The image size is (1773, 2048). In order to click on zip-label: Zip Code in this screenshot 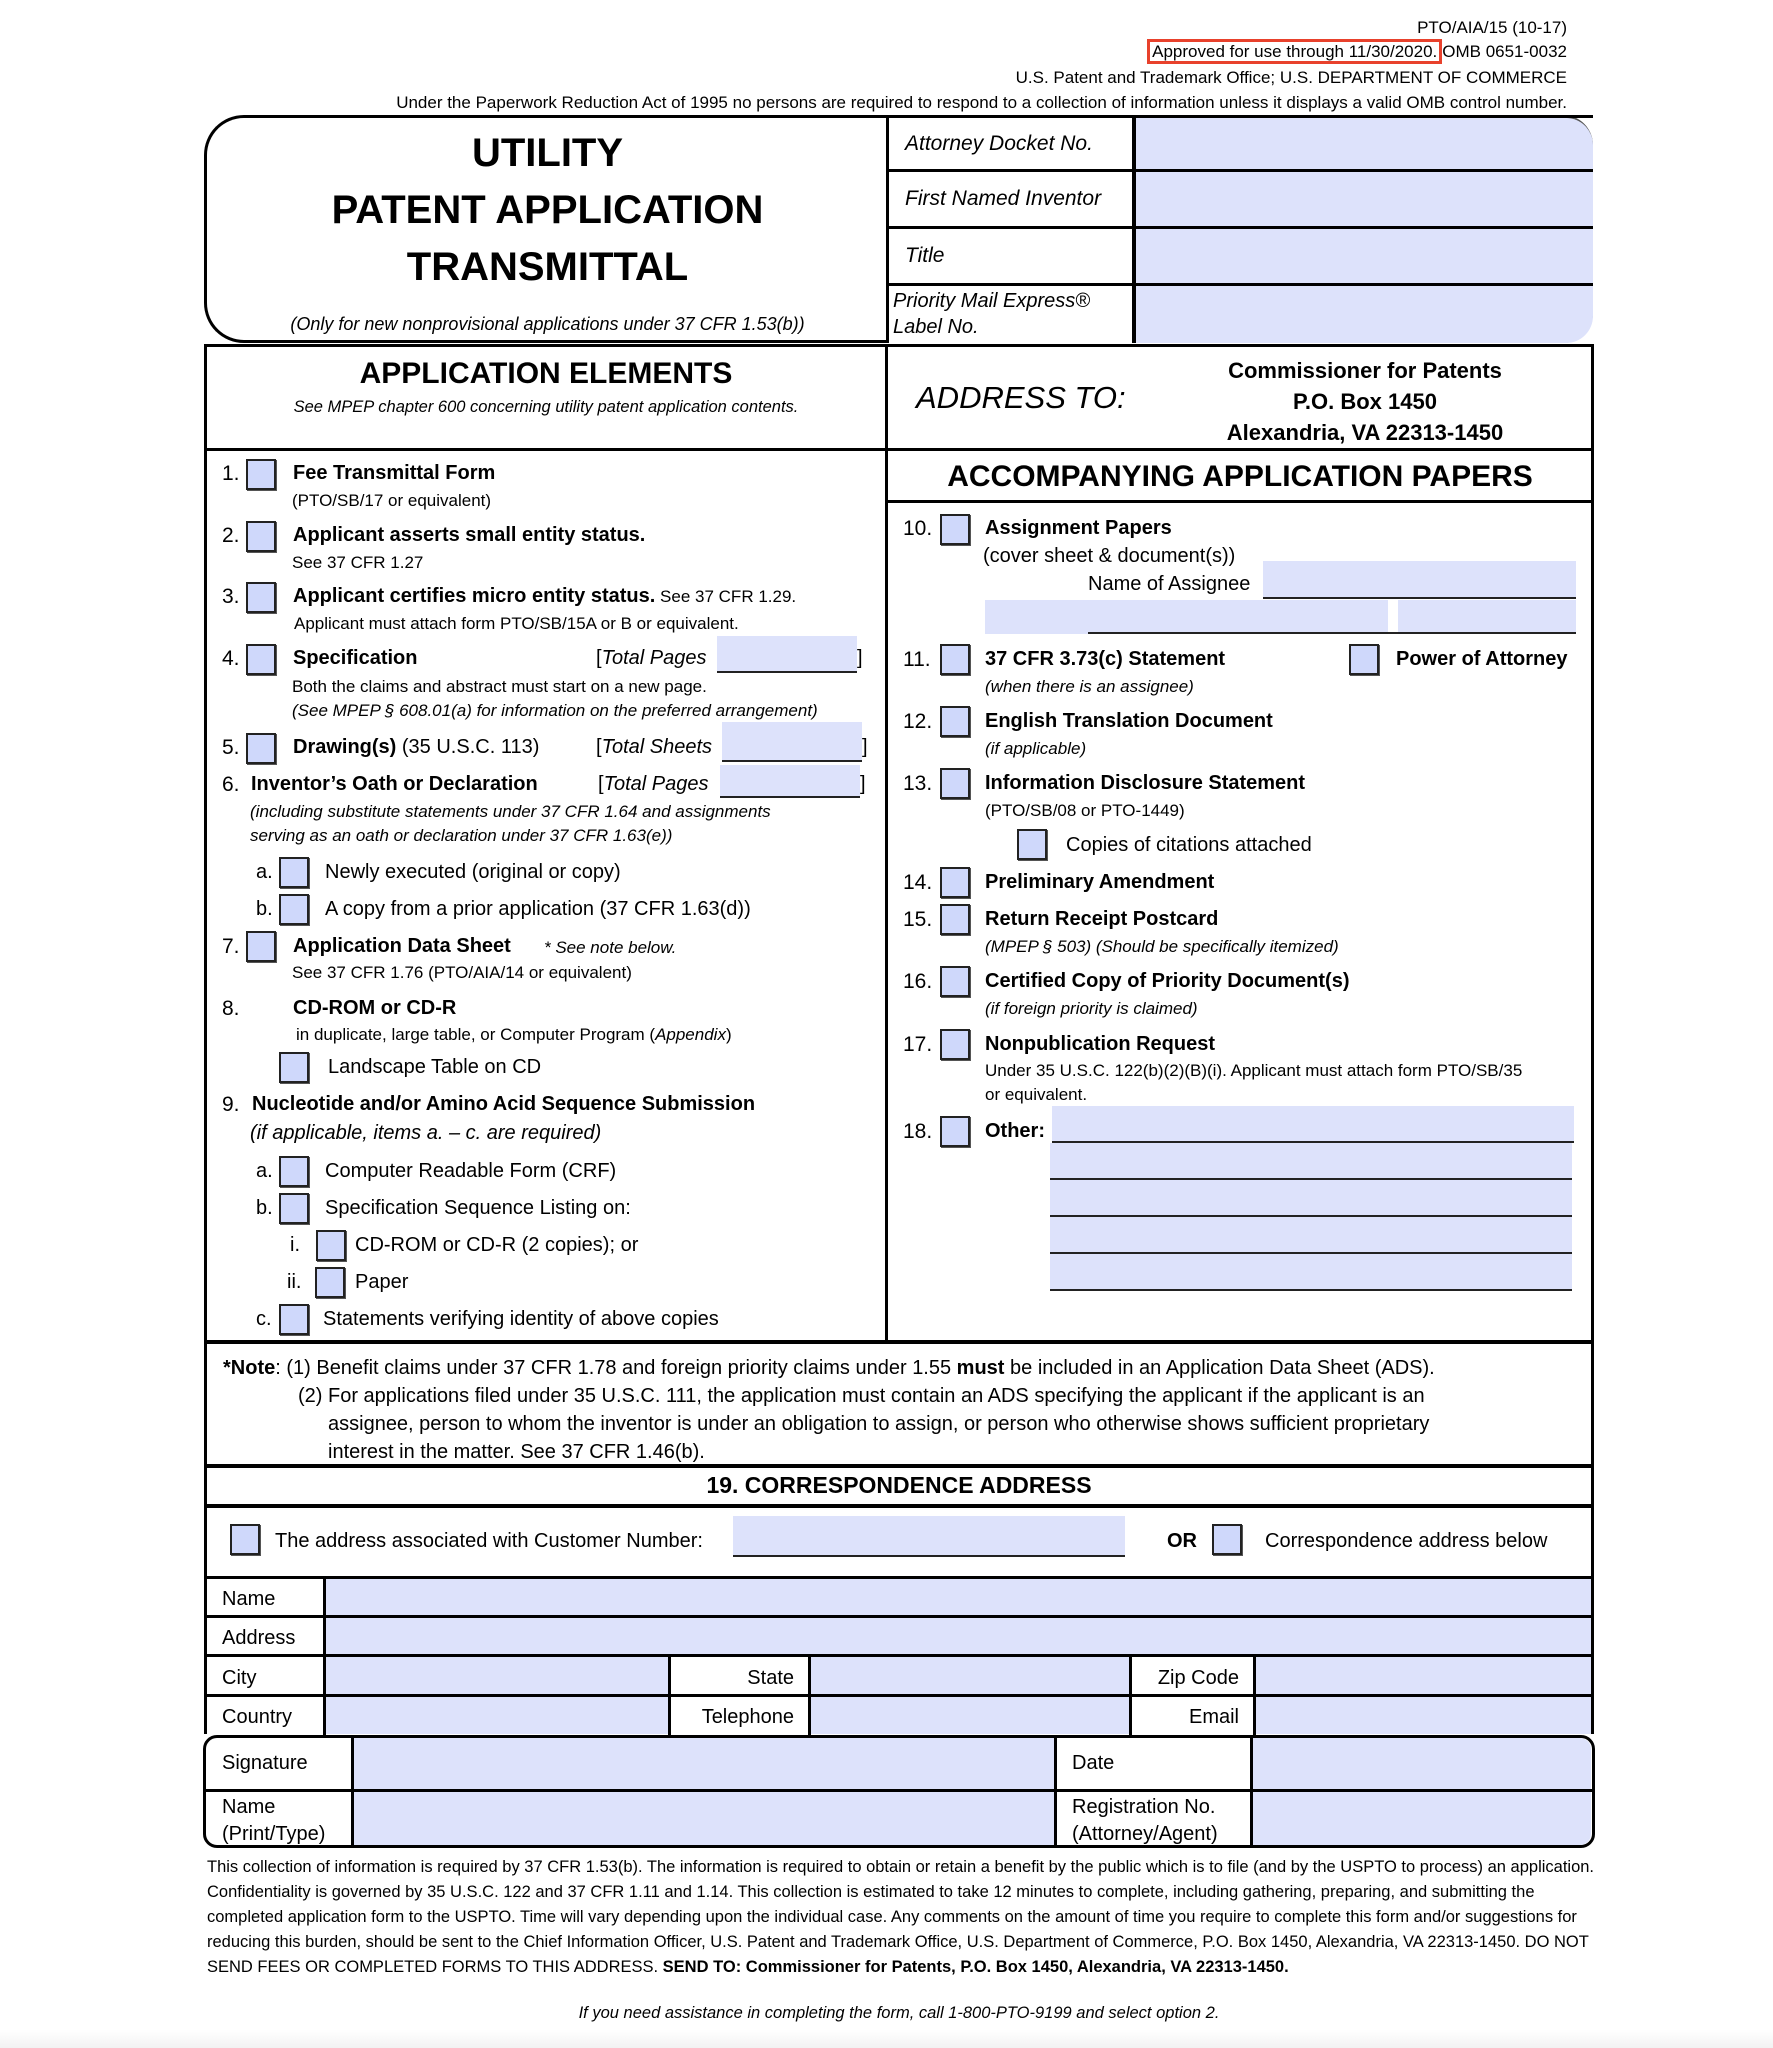, I will do `click(1198, 1678)`.